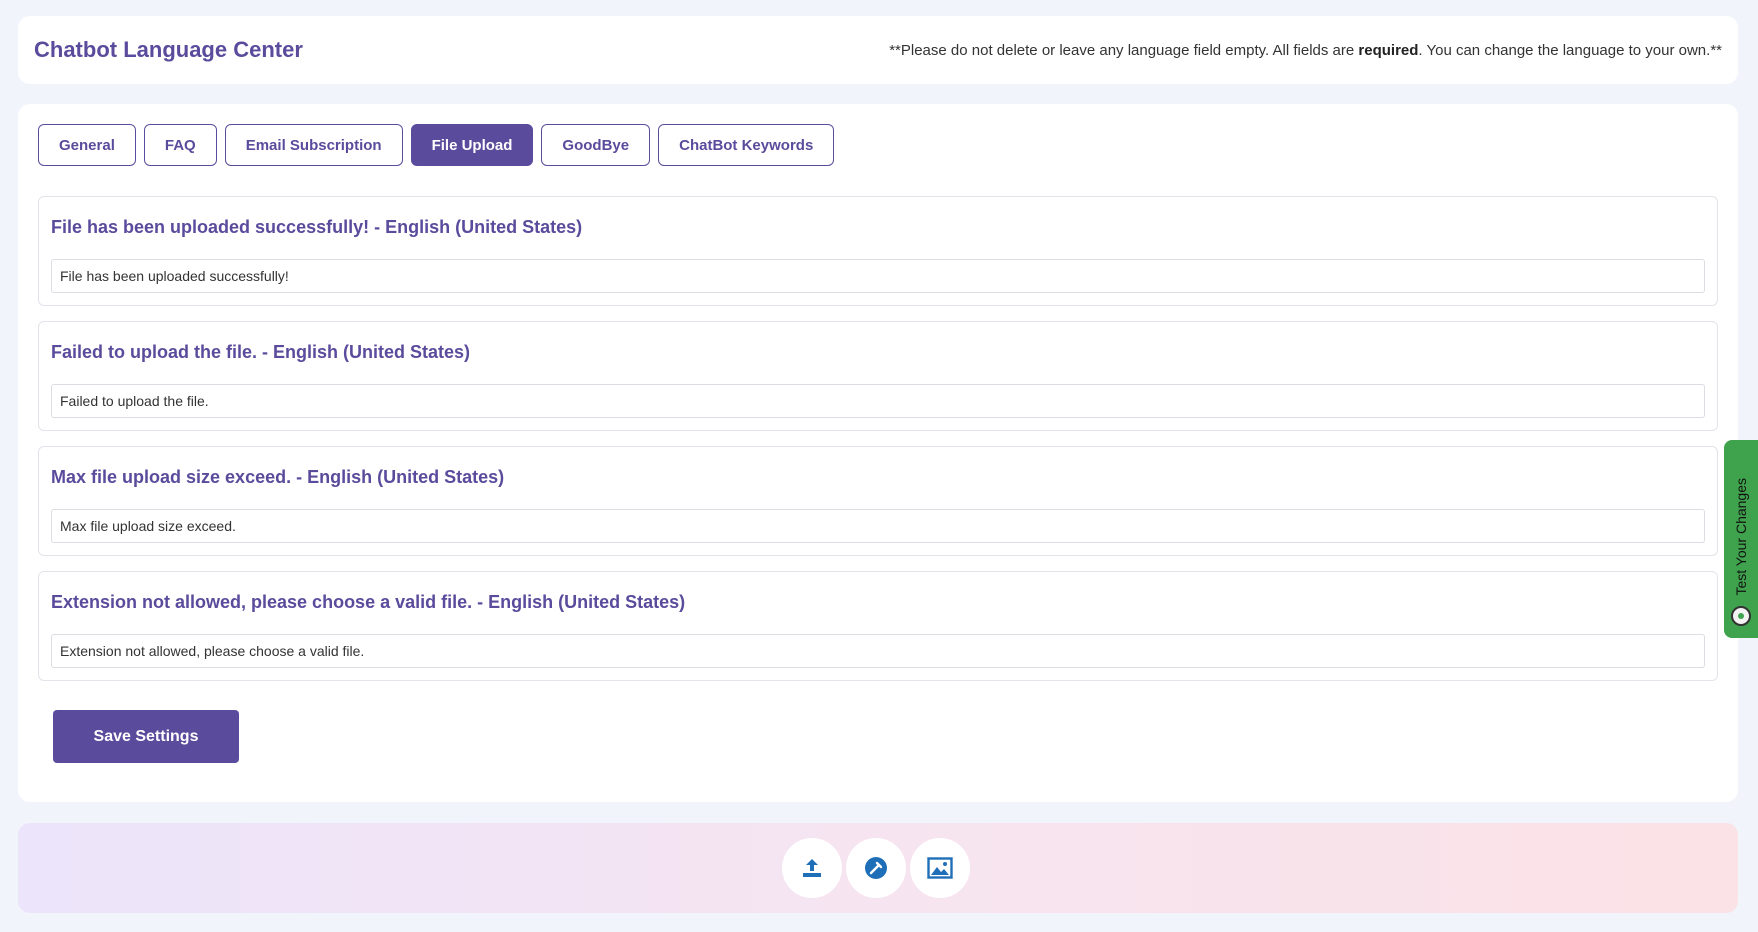 The width and height of the screenshot is (1758, 932). I want to click on upload-icon, so click(812, 868).